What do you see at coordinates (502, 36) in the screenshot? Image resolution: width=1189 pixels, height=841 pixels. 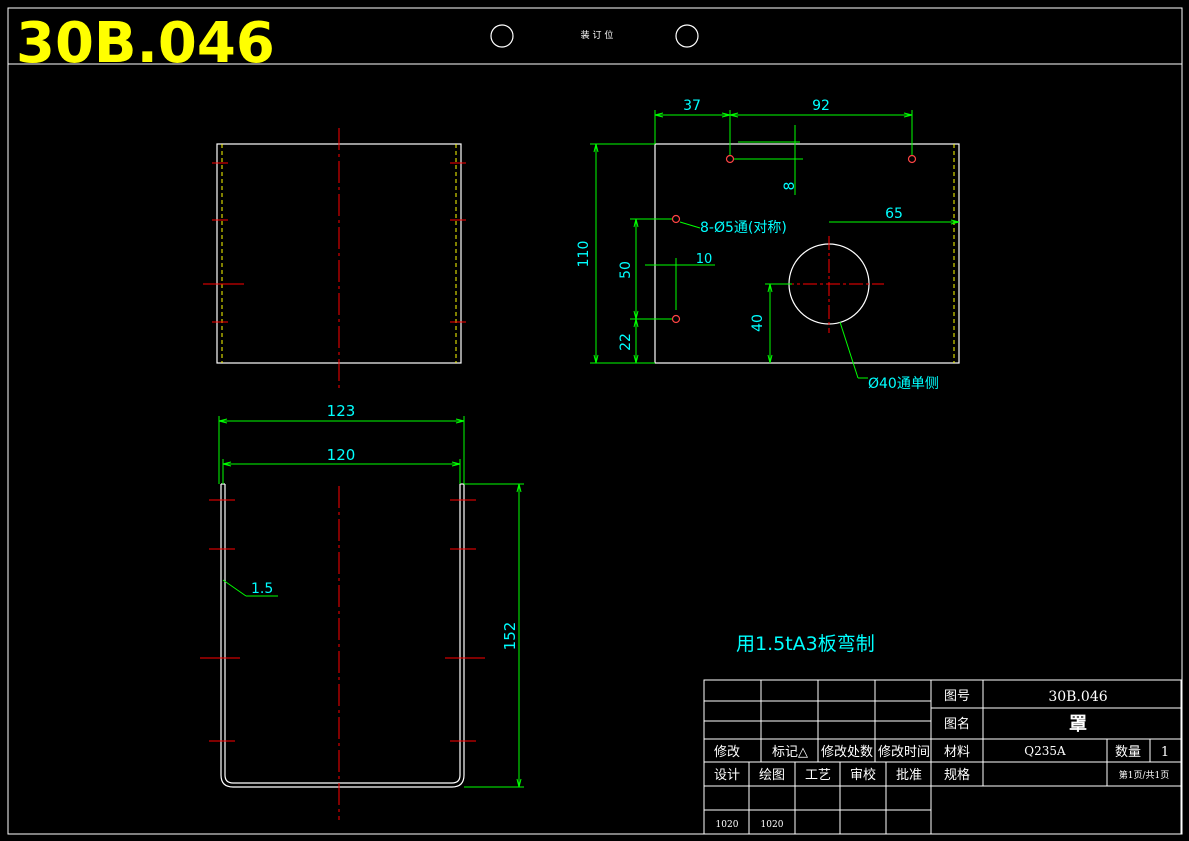 I see `binding-hole-left` at bounding box center [502, 36].